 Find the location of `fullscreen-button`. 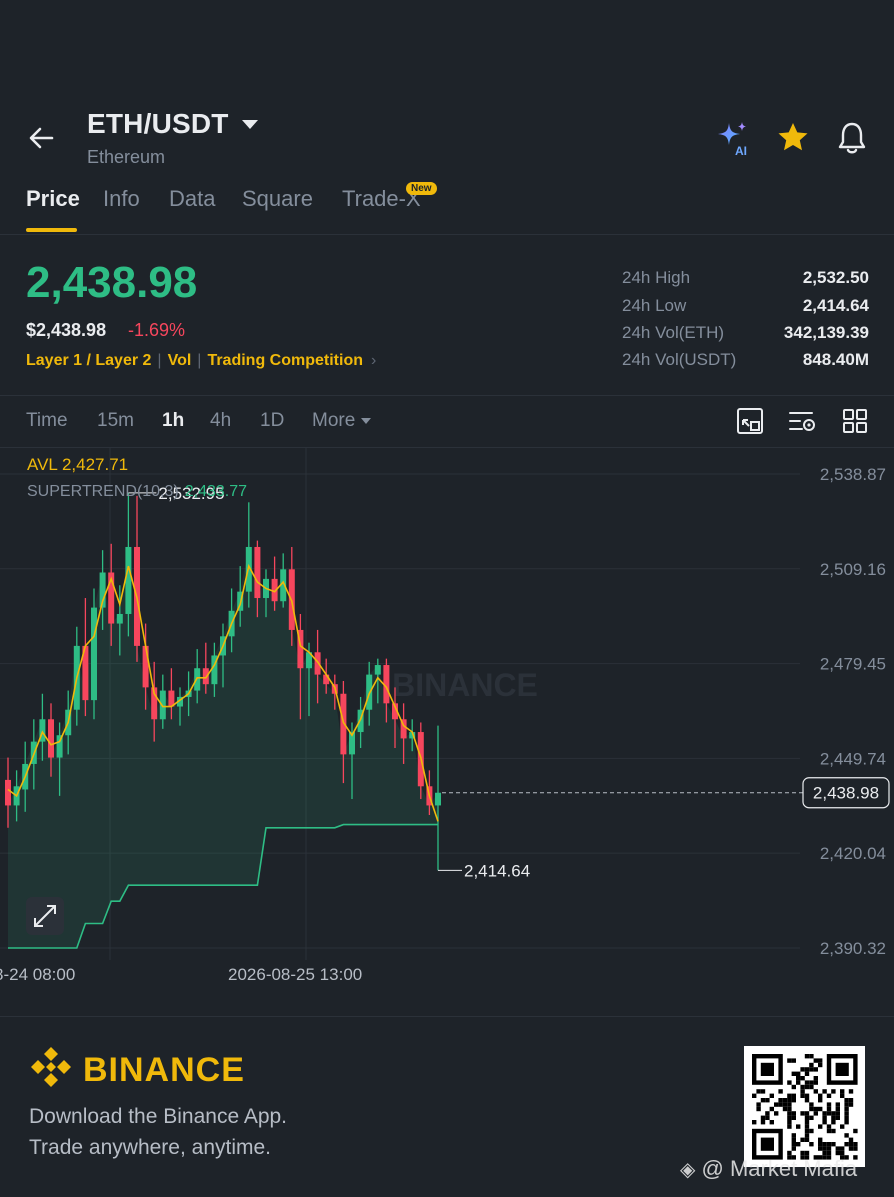

fullscreen-button is located at coordinates (45, 916).